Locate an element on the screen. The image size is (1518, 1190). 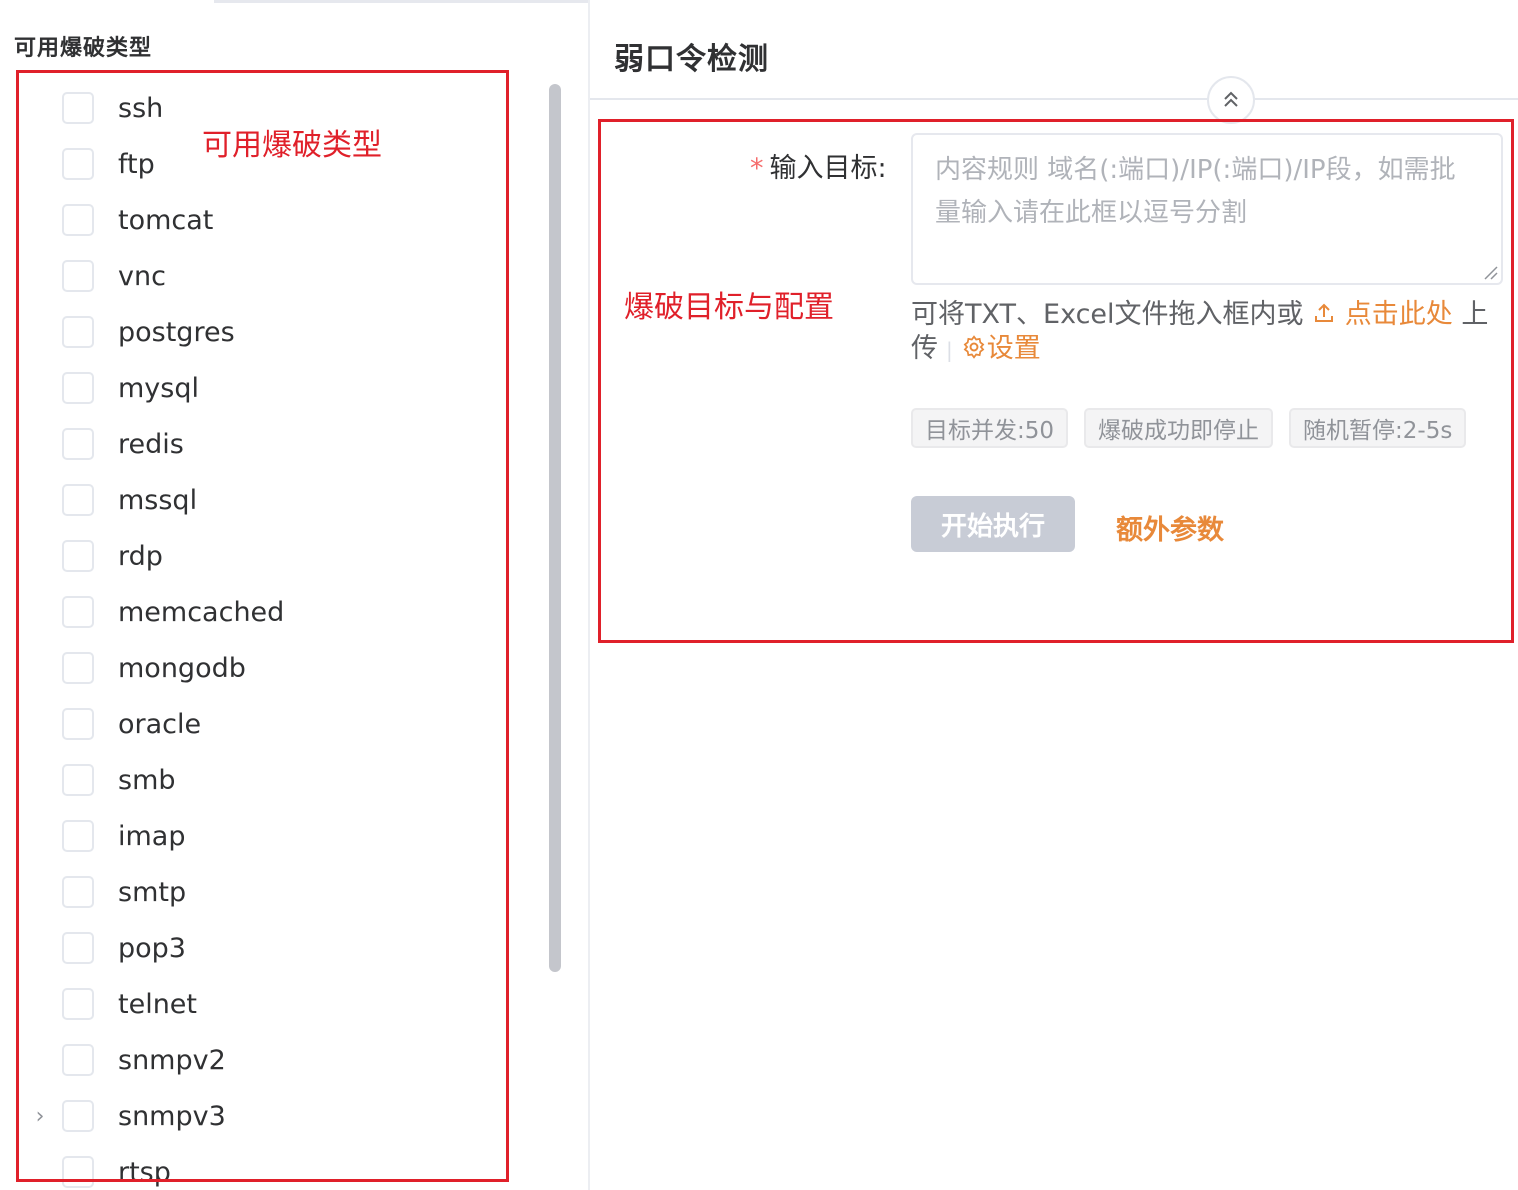
annotation-label-types: 可用爆破类型 is located at coordinates (292, 145).